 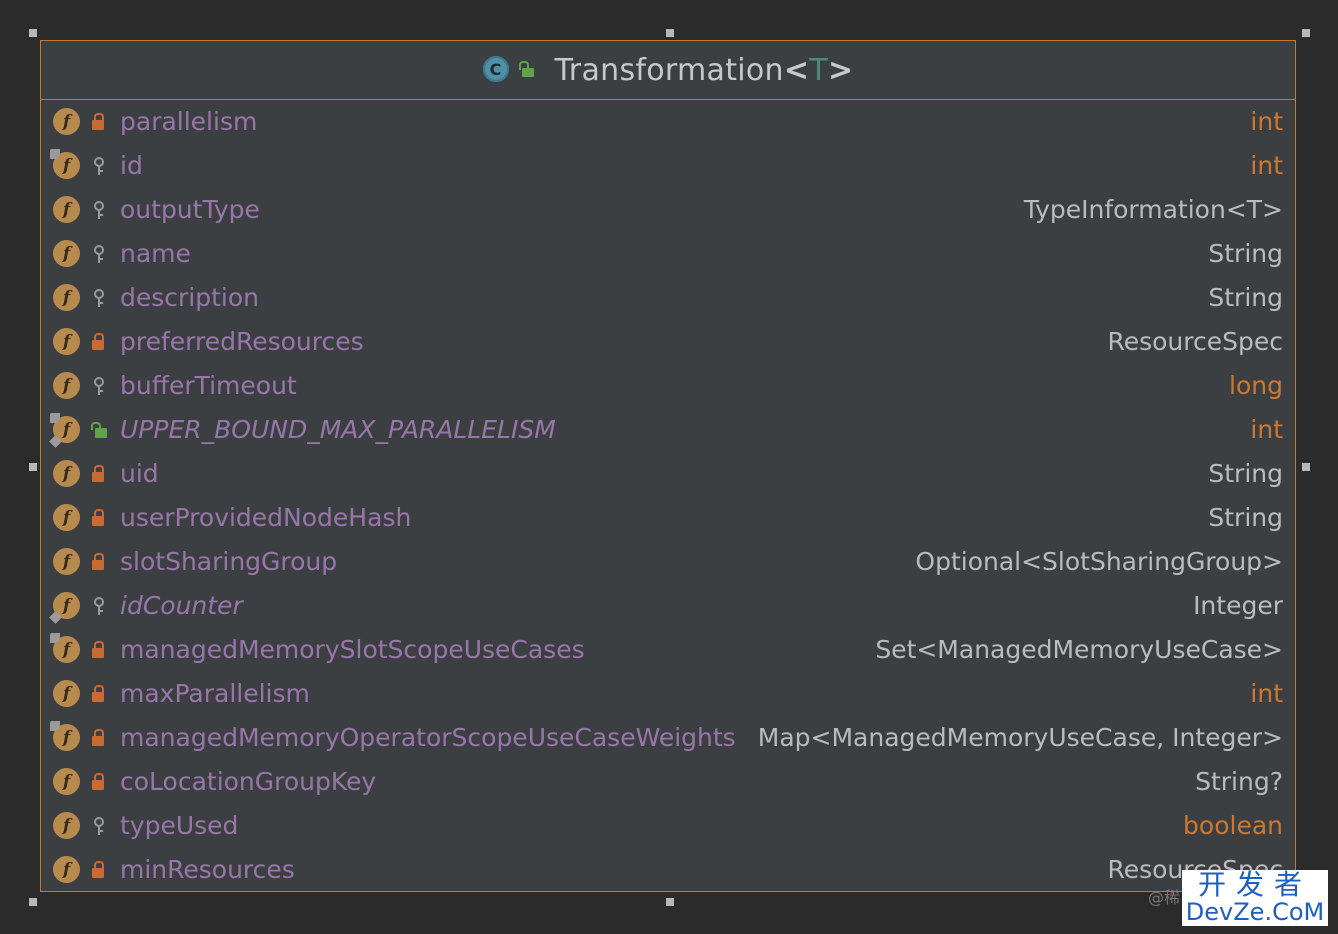 What do you see at coordinates (139, 473) in the screenshot?
I see `field-name: uid` at bounding box center [139, 473].